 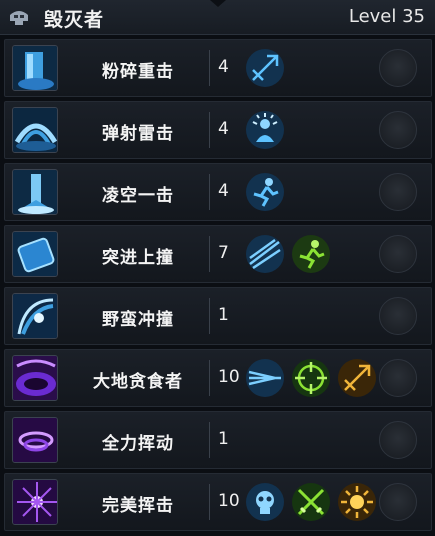 What do you see at coordinates (138, 258) in the screenshot?
I see `skill-name: 突进上撞` at bounding box center [138, 258].